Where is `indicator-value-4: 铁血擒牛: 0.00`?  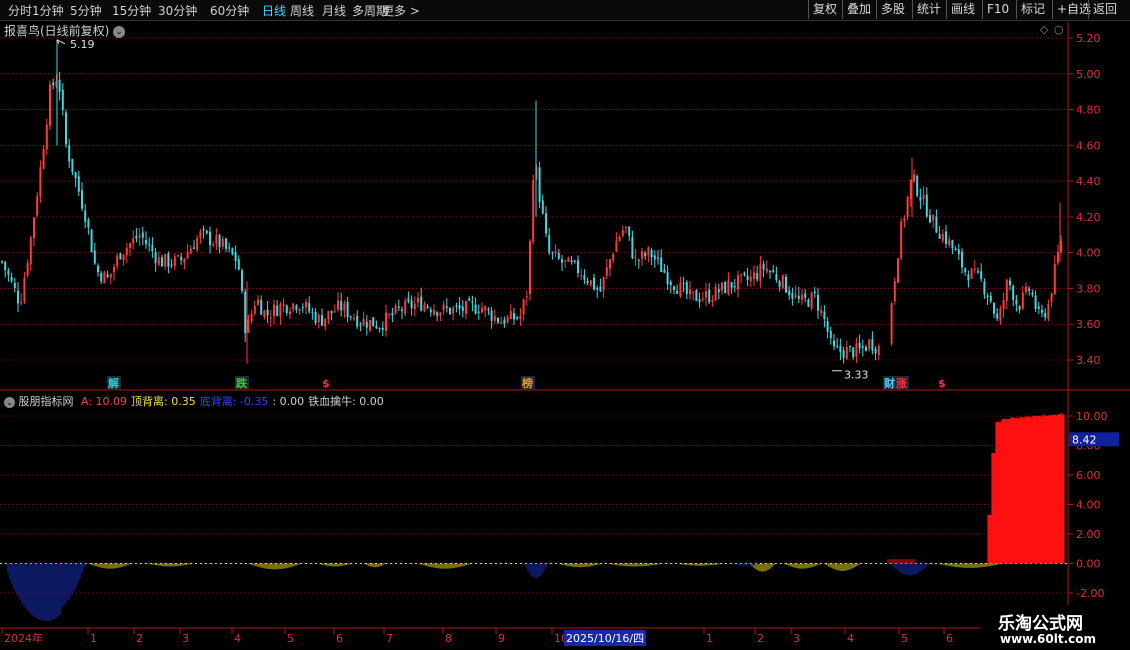
indicator-value-4: 铁血擒牛: 0.00 is located at coordinates (346, 401).